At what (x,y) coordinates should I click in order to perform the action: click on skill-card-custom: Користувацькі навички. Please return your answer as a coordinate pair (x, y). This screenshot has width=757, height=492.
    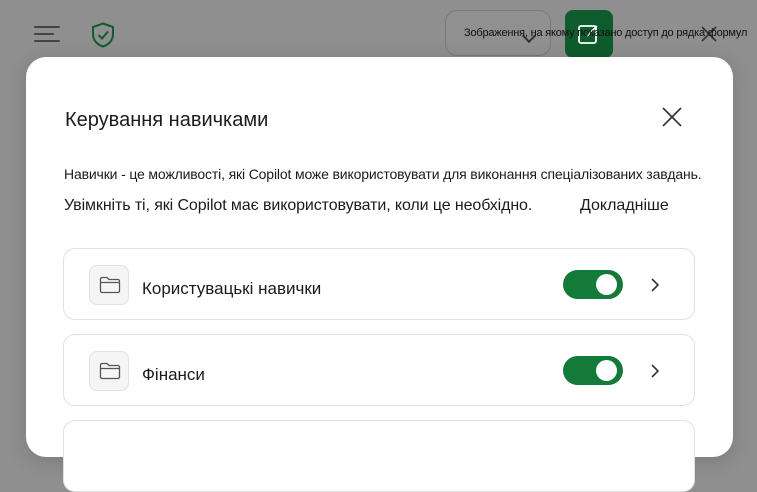
    Looking at the image, I should click on (379, 284).